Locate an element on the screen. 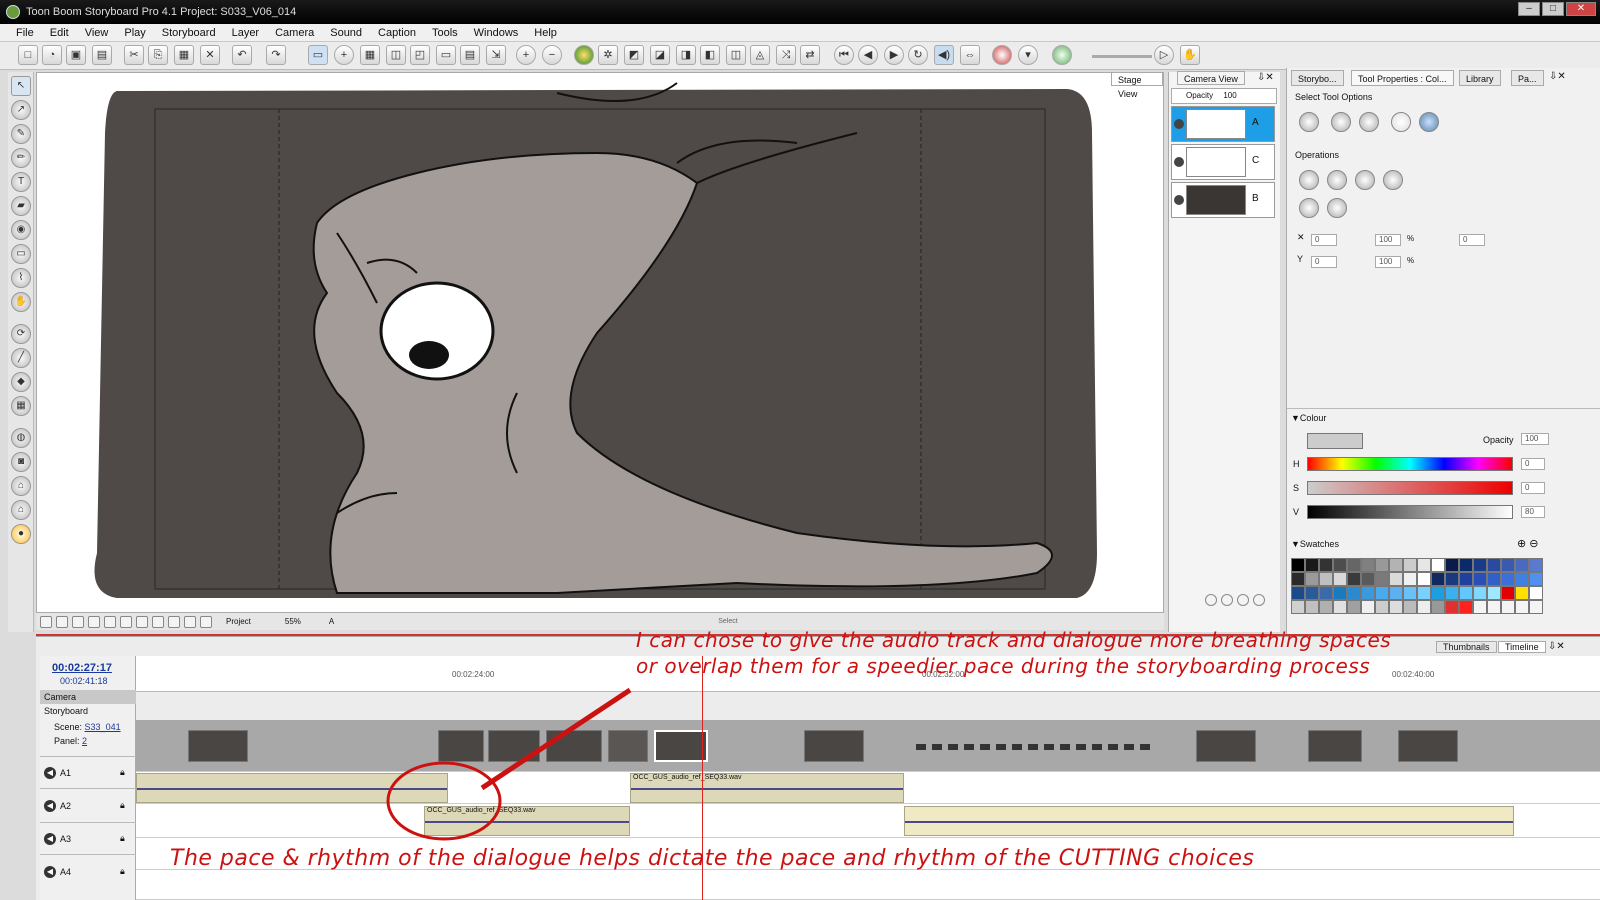  rotate-icon is located at coordinates (190, 621).